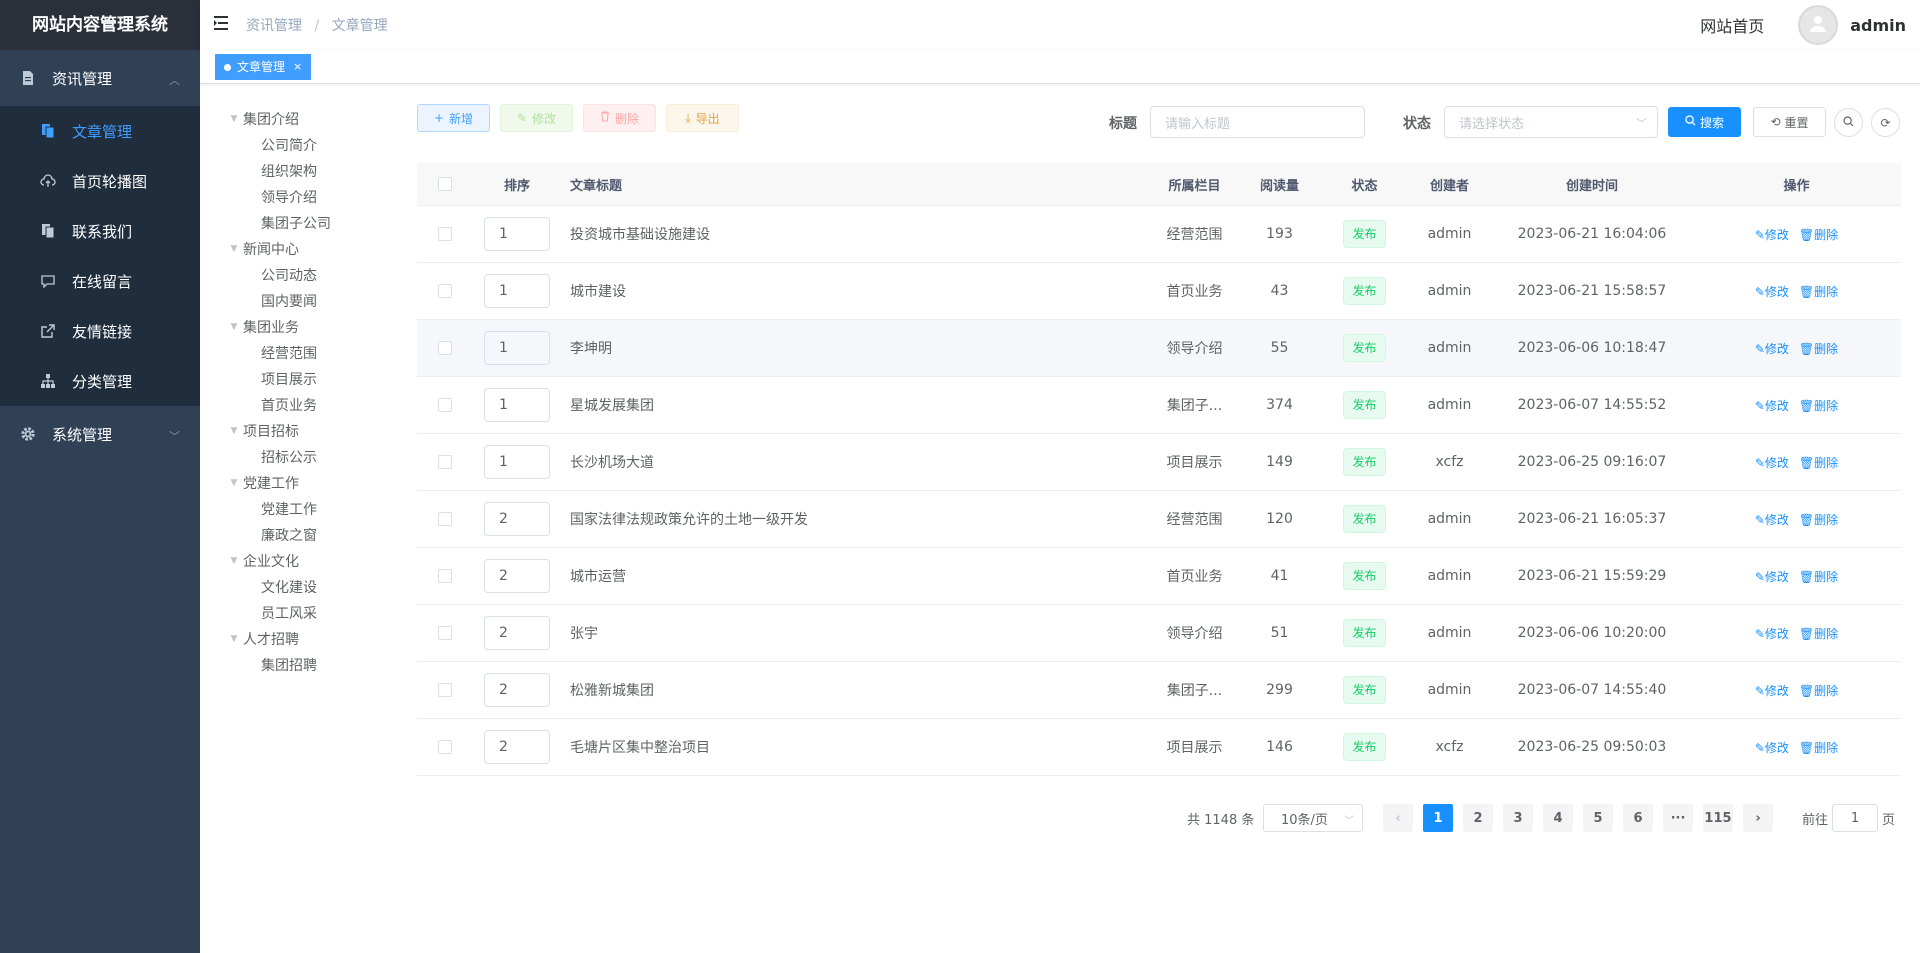 Image resolution: width=1920 pixels, height=953 pixels. What do you see at coordinates (297, 67) in the screenshot?
I see `close-icon: ×` at bounding box center [297, 67].